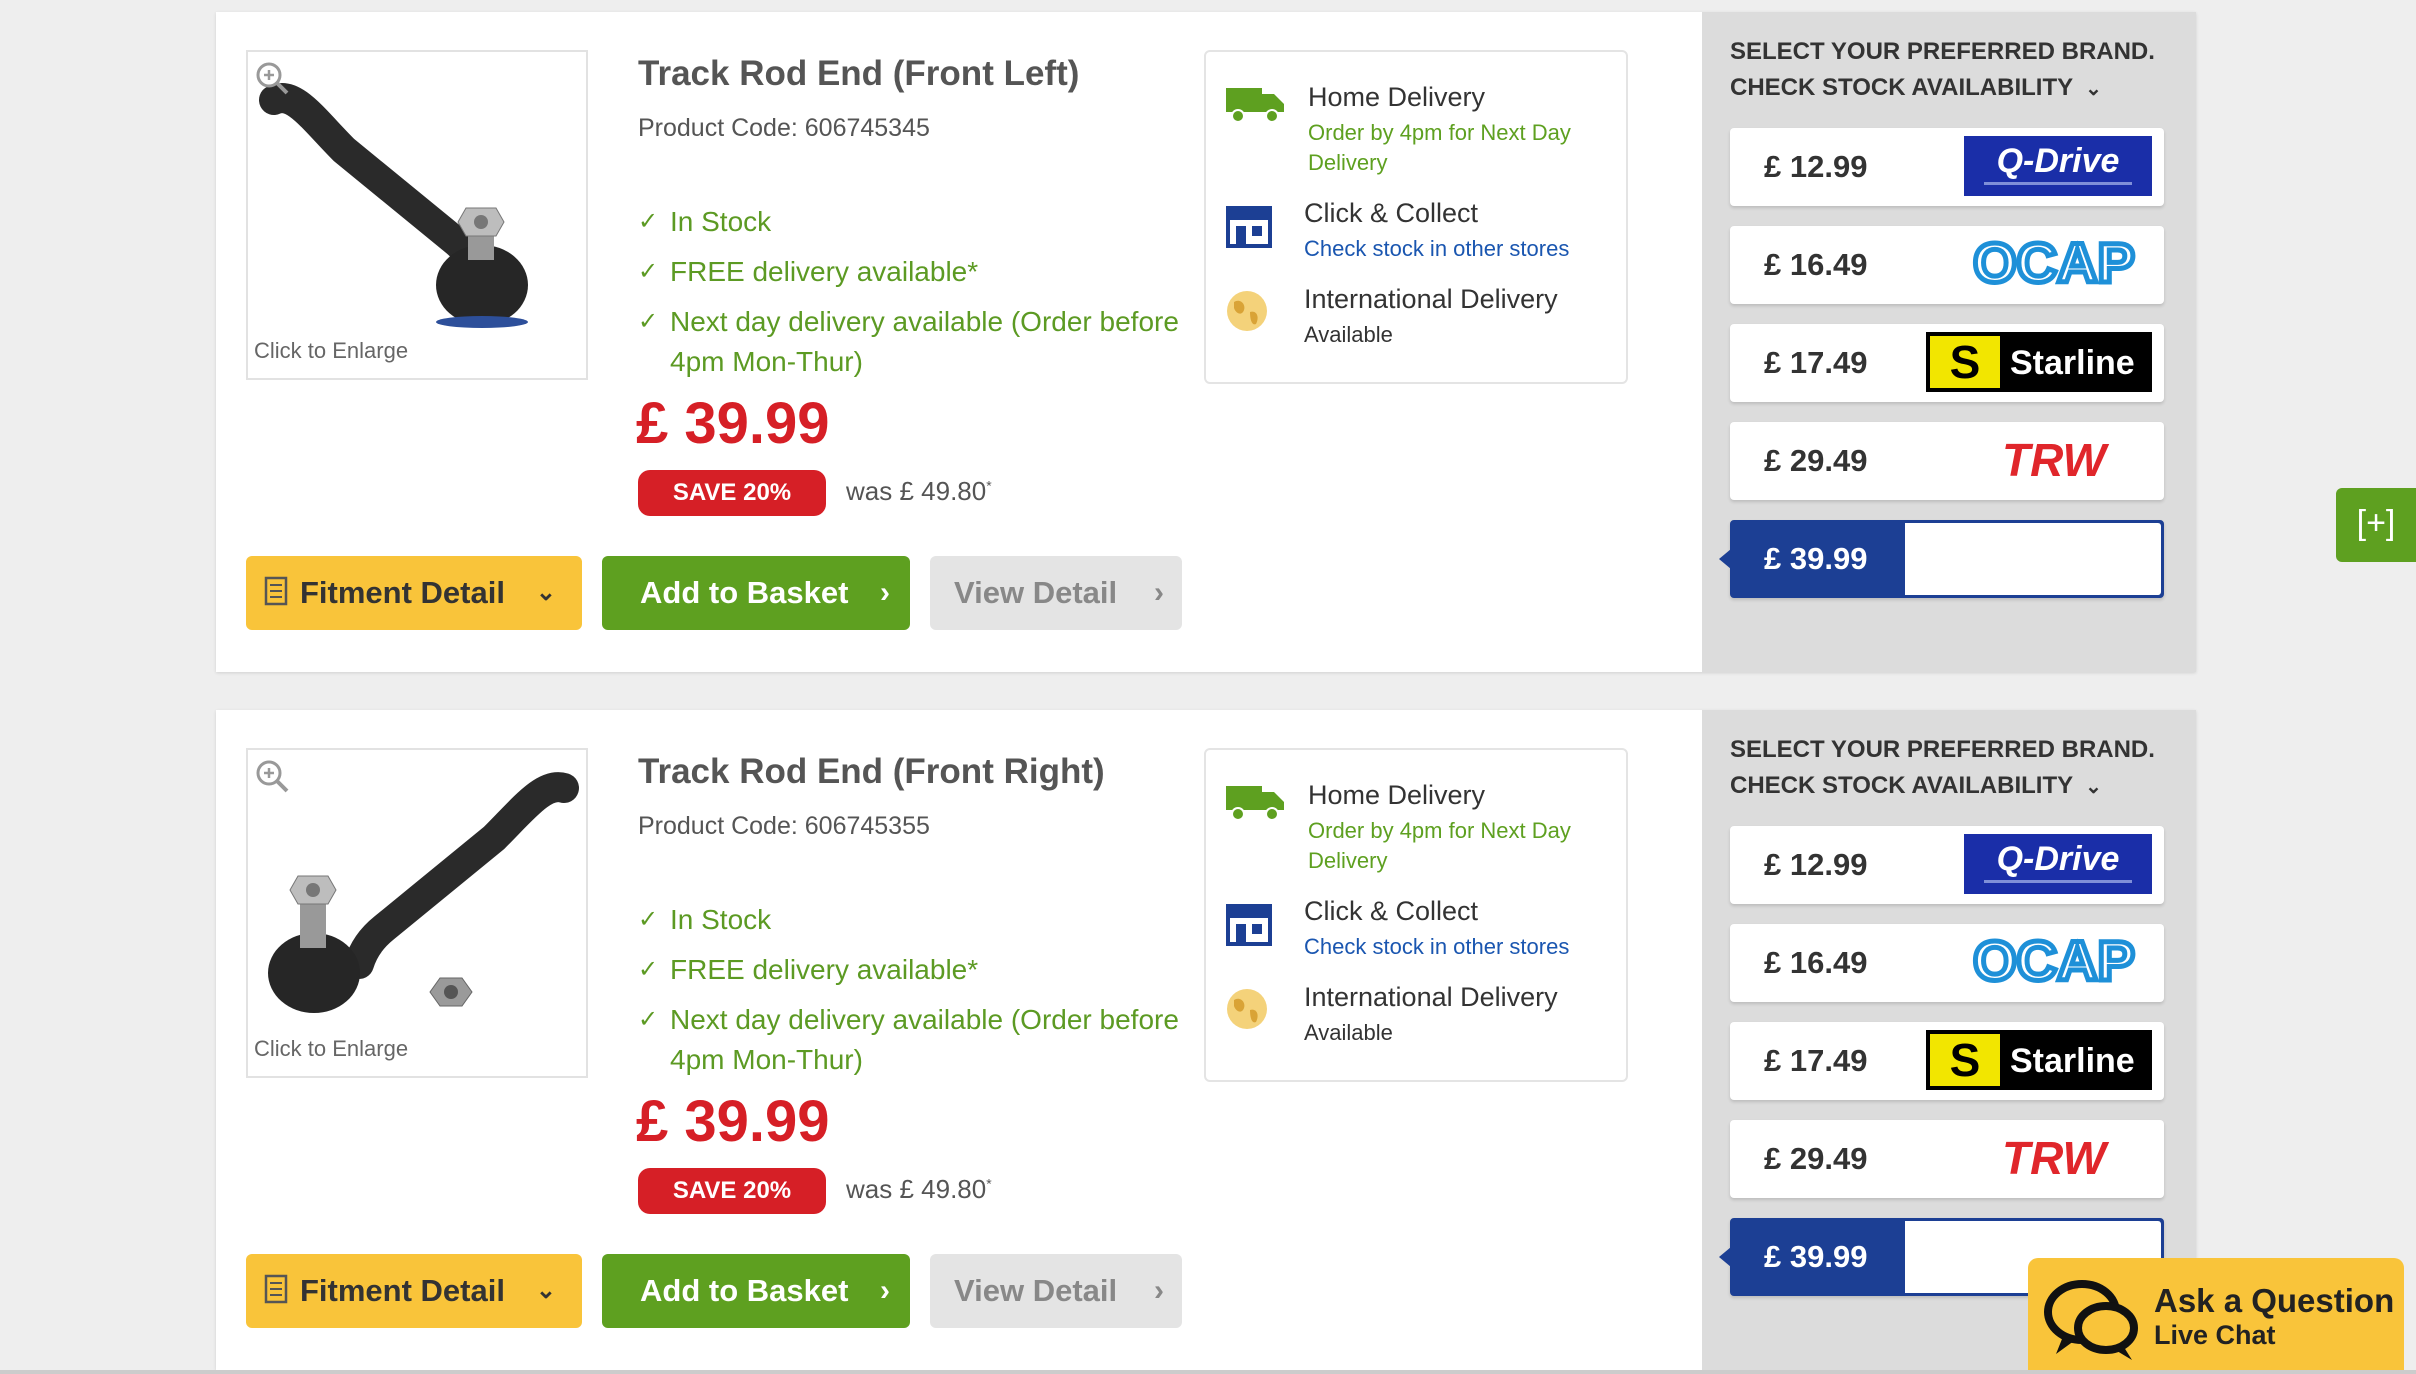  I want to click on live-chat-widget: Ask a Question Live Chat, so click(2216, 1316).